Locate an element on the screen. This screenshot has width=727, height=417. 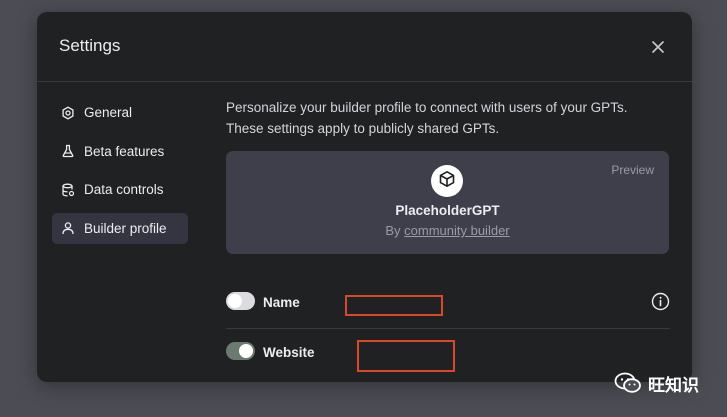
wechat-icon is located at coordinates (628, 383).